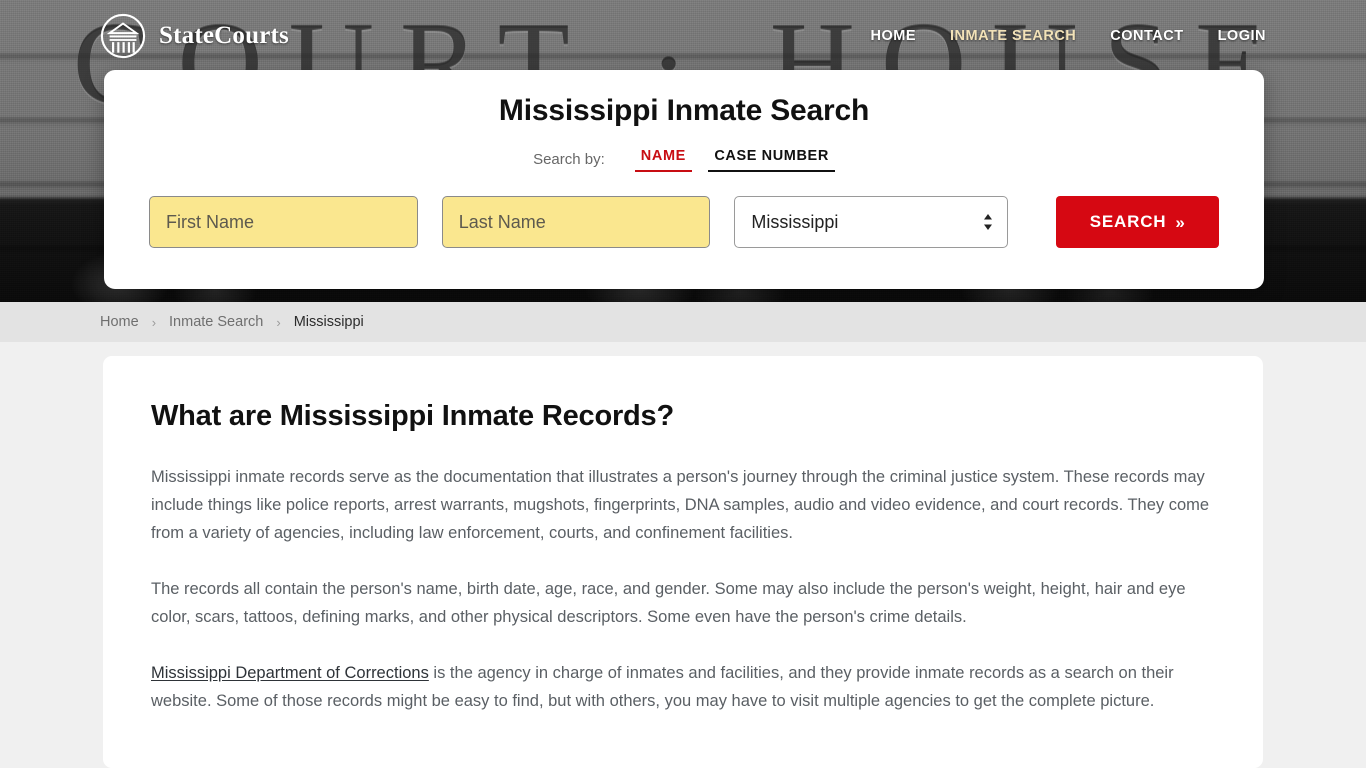  Describe the element at coordinates (1242, 36) in the screenshot. I see `nav-link-login: LOGIN` at that location.